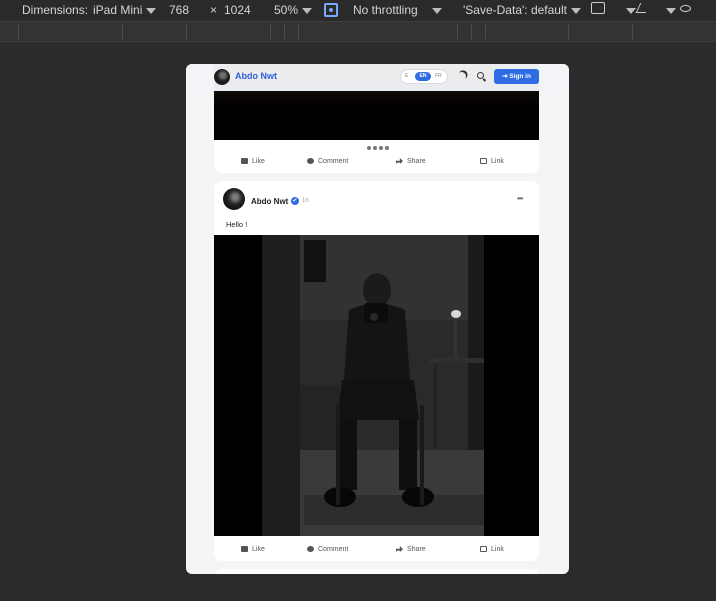 The image size is (716, 601). Describe the element at coordinates (438, 76) in the screenshot. I see `lang-option: FR` at that location.